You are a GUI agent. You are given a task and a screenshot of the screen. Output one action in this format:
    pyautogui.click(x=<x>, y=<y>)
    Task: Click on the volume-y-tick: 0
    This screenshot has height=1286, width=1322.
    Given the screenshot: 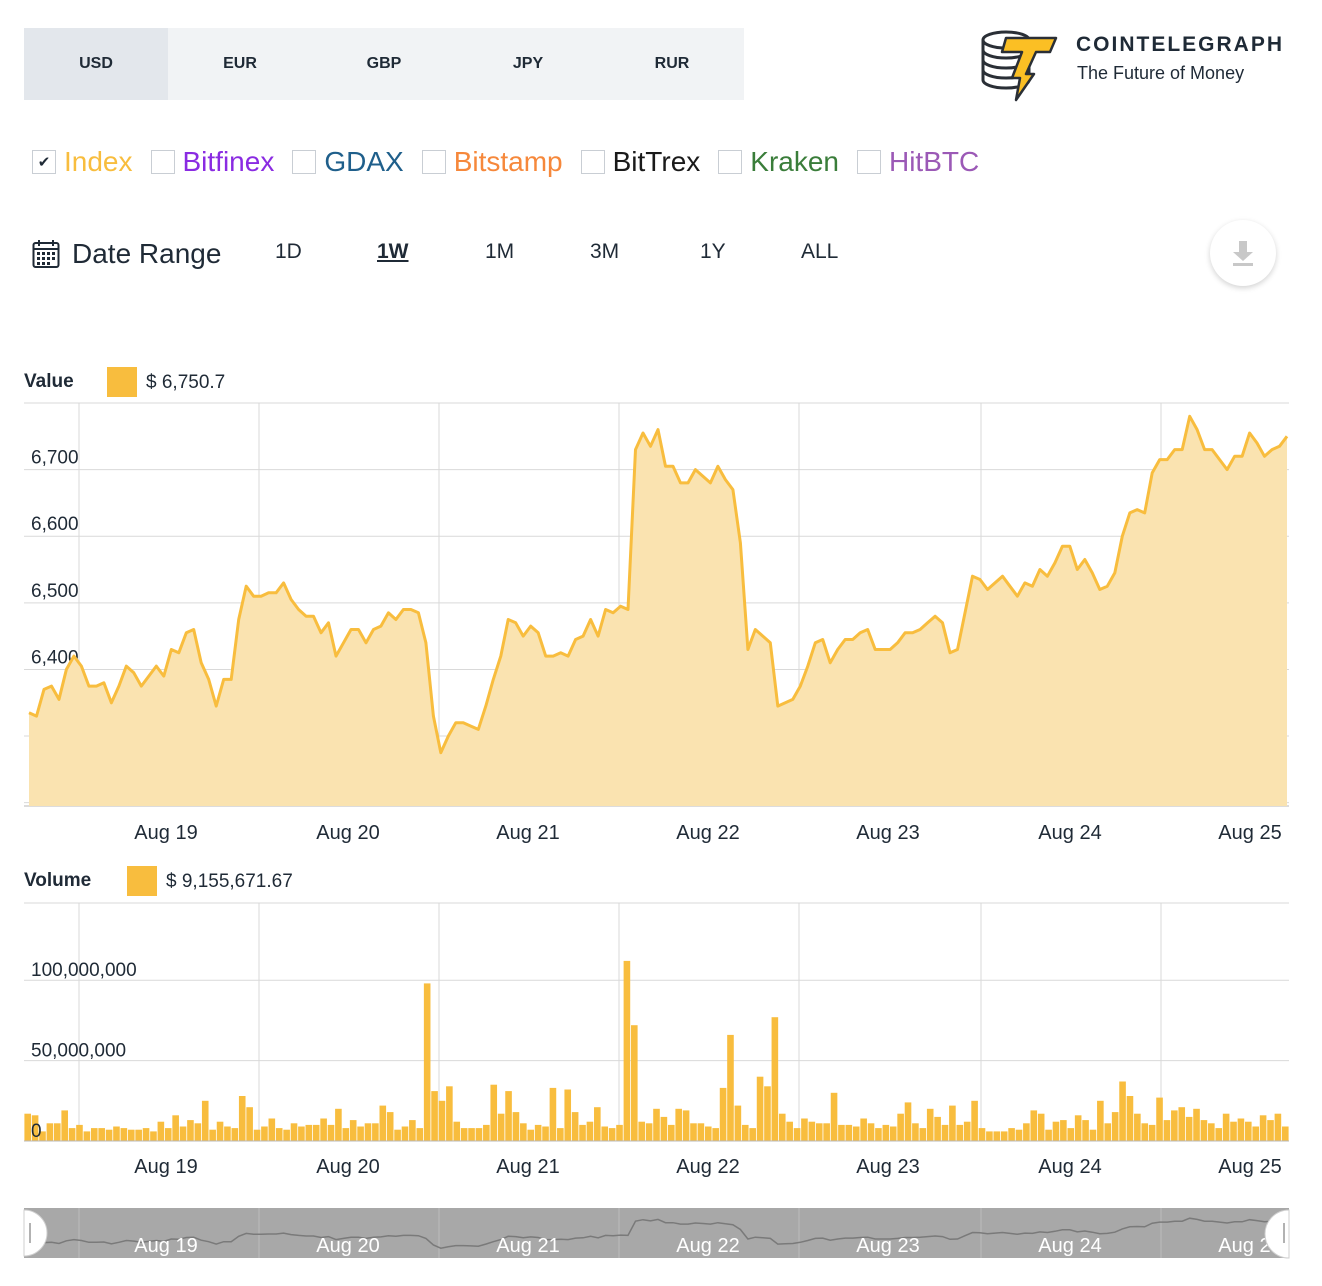 What is the action you would take?
    pyautogui.click(x=36, y=1131)
    